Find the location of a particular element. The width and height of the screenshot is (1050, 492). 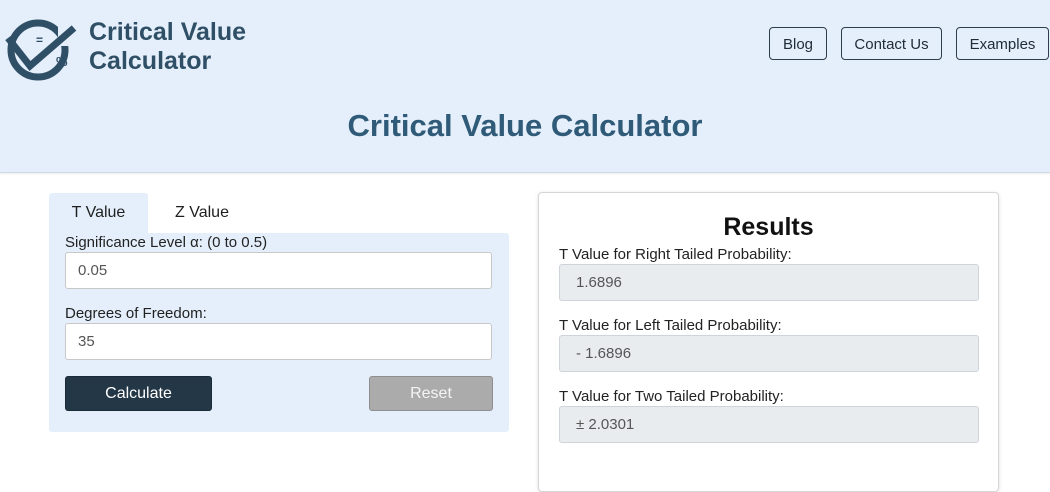

right-tailed-value: 1.6896 is located at coordinates (769, 282).